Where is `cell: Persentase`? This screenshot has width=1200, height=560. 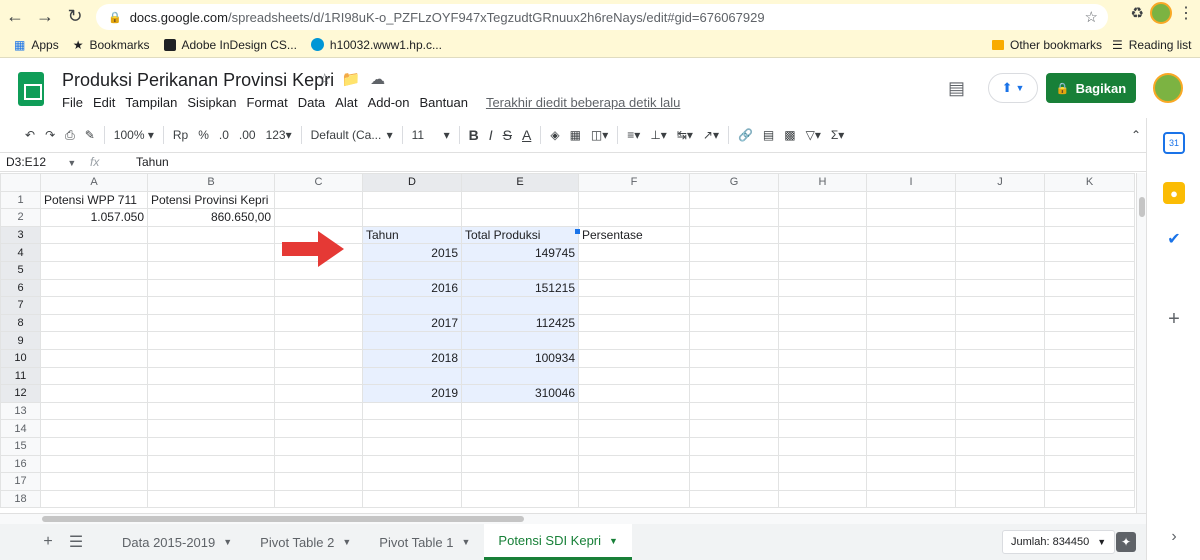 cell: Persentase is located at coordinates (634, 235).